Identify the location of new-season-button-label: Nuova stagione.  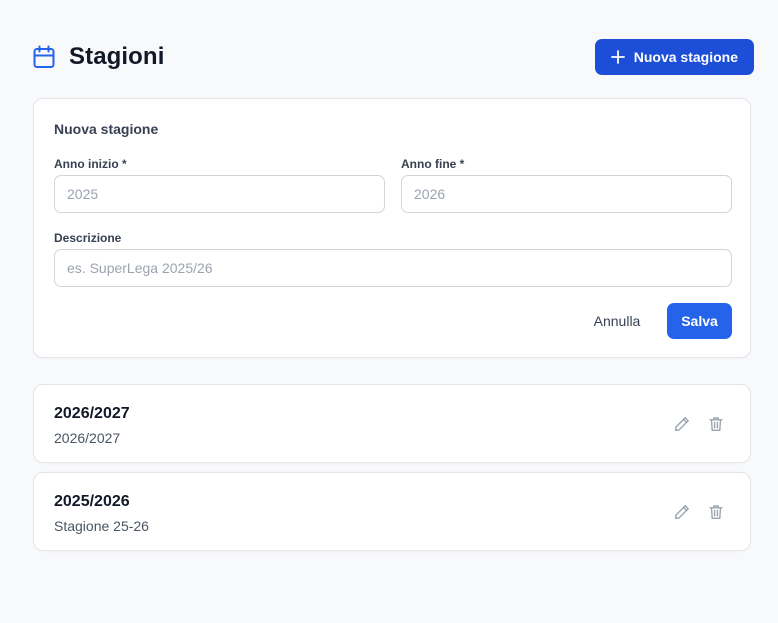
(685, 57).